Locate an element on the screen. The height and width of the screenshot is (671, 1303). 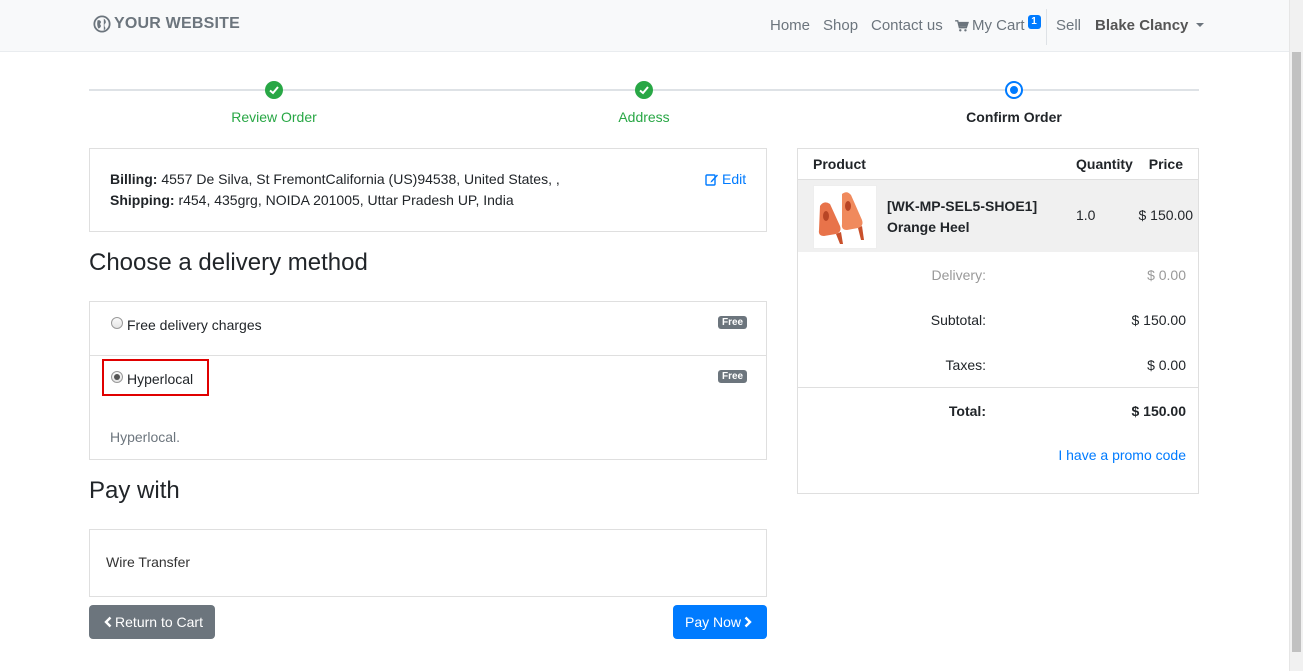
edit-address-link: Edit is located at coordinates (725, 179).